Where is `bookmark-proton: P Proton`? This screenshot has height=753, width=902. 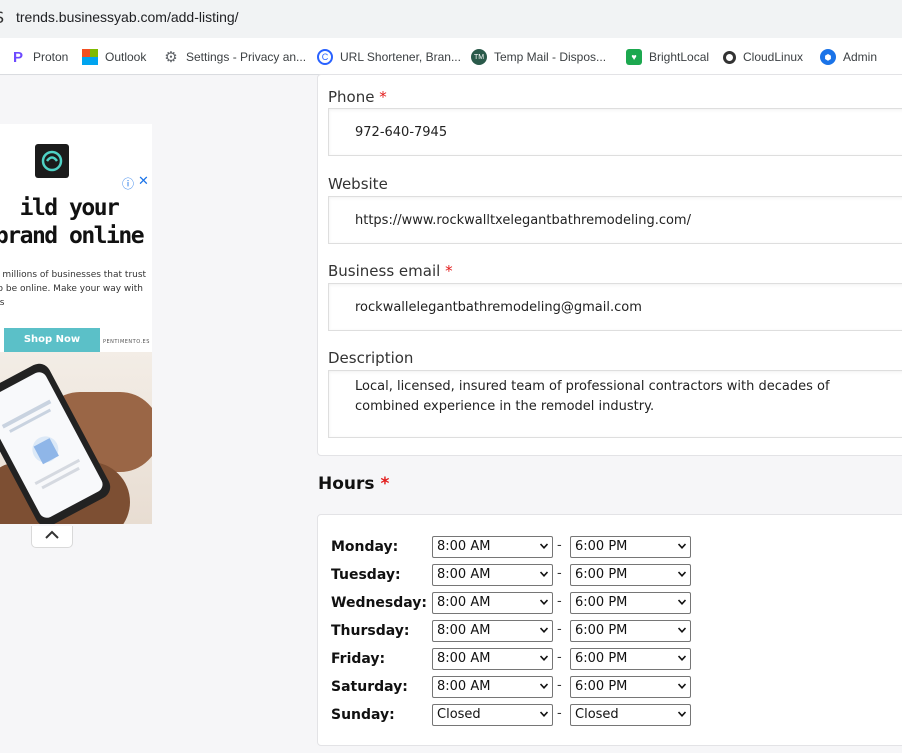
bookmark-proton: P Proton is located at coordinates (39, 57).